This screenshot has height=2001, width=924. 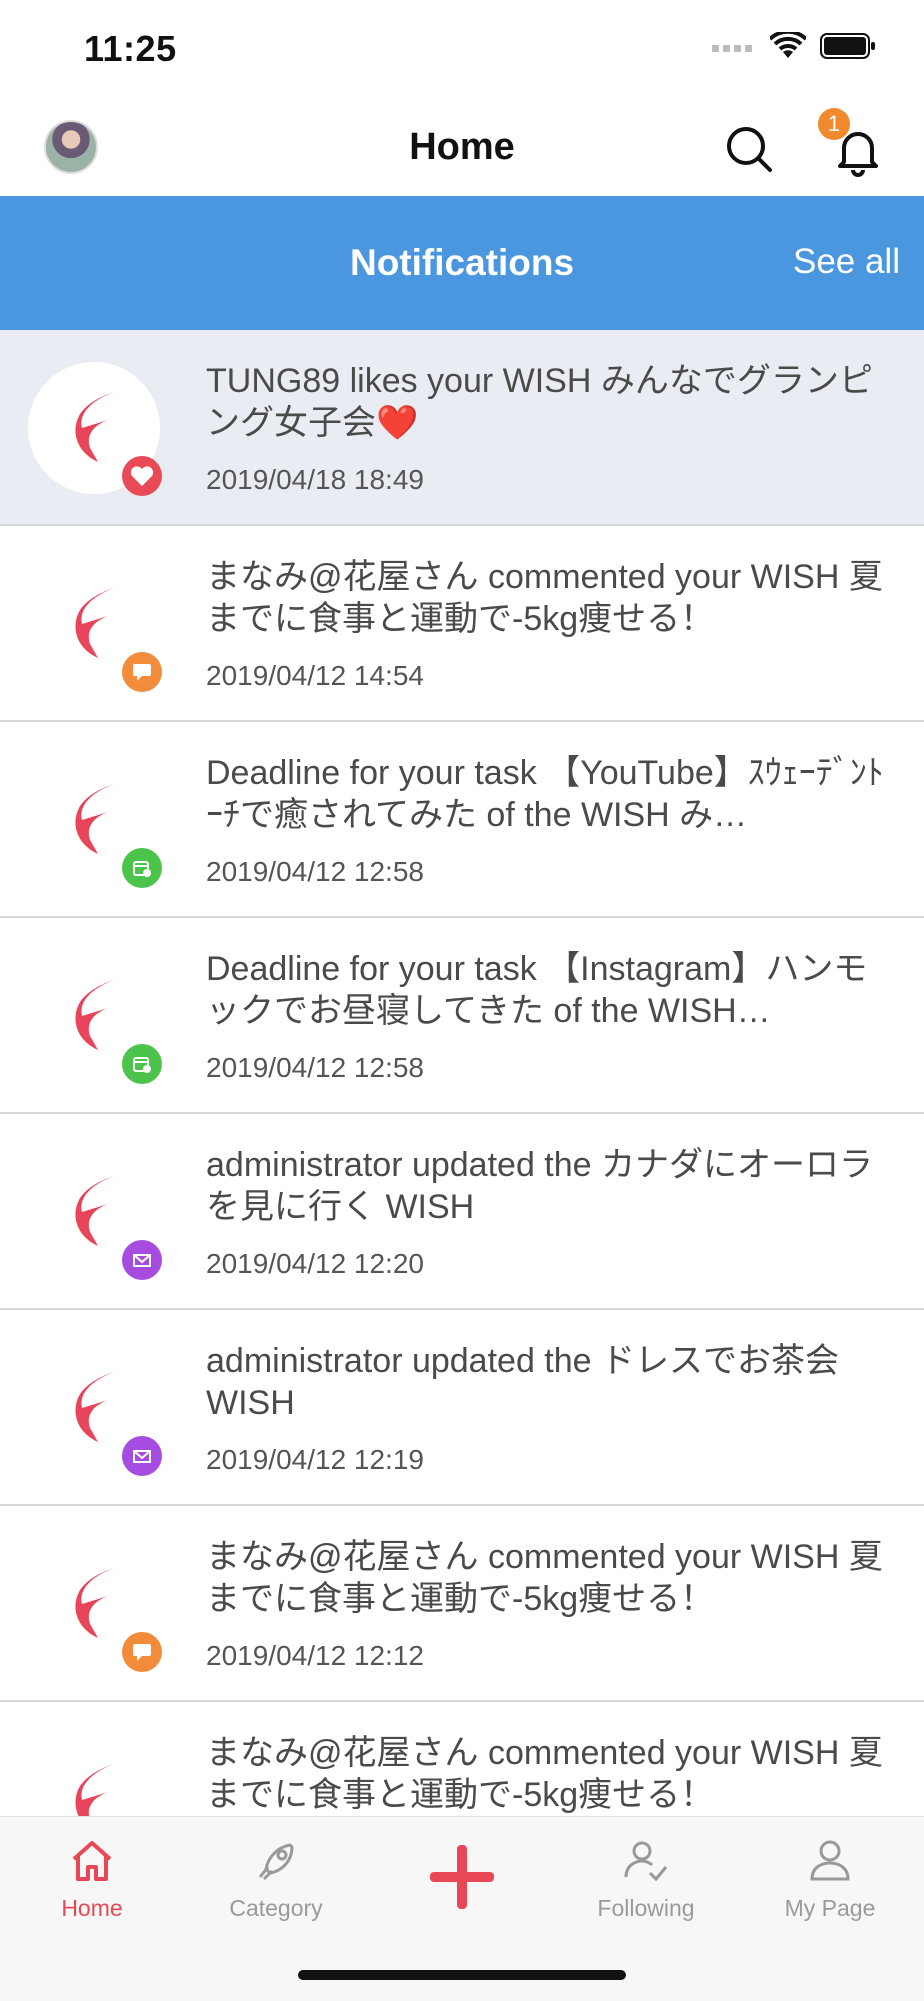 I want to click on tab-mypage: My Page, so click(x=830, y=1879).